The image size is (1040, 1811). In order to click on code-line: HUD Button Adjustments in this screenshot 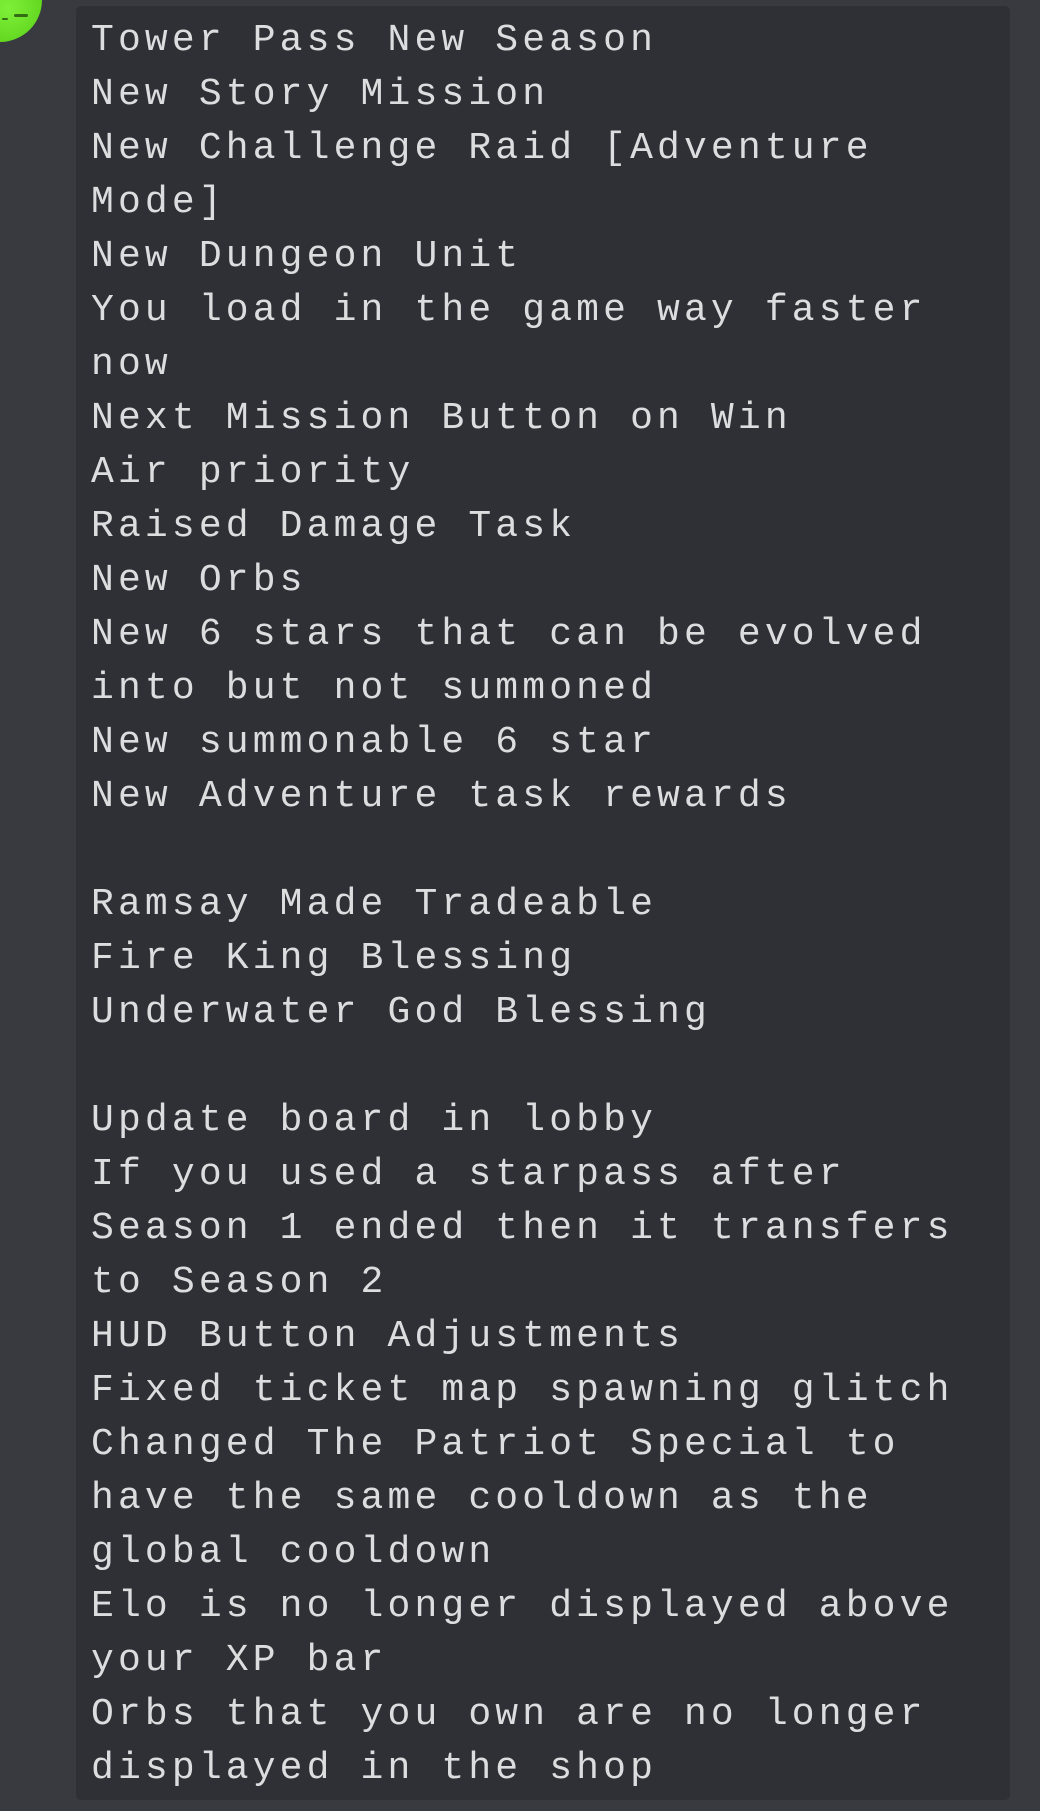, I will do `click(387, 1336)`.